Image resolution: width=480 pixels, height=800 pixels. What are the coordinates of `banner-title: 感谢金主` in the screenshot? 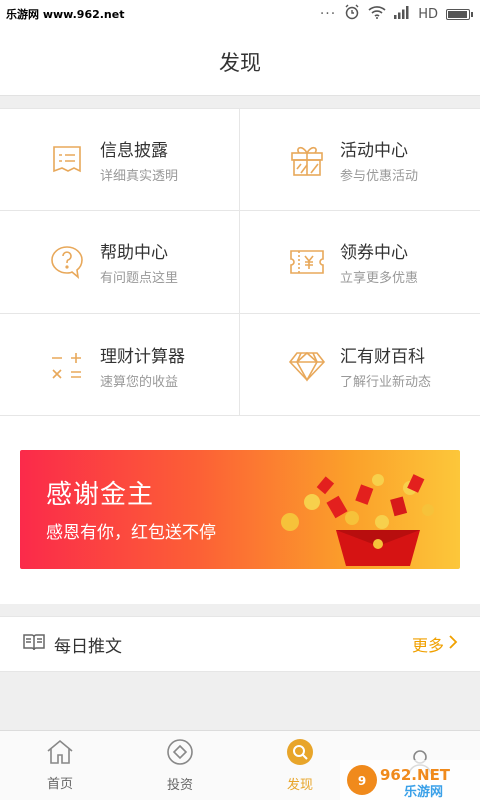 It's located at (100, 495).